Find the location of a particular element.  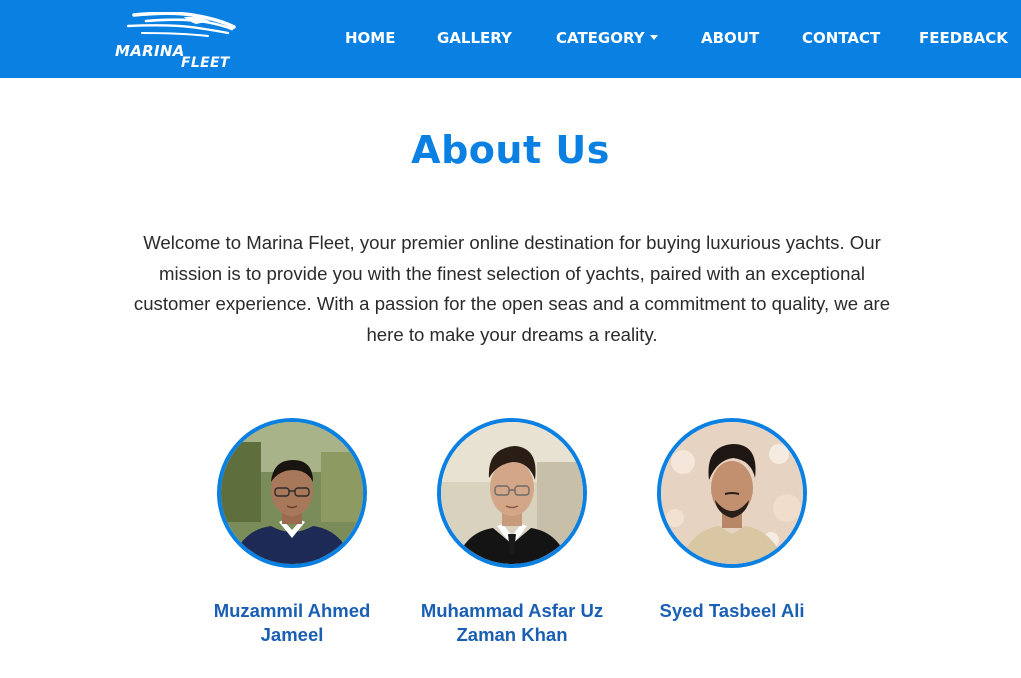

nav-category: CATEGORY is located at coordinates (607, 38).